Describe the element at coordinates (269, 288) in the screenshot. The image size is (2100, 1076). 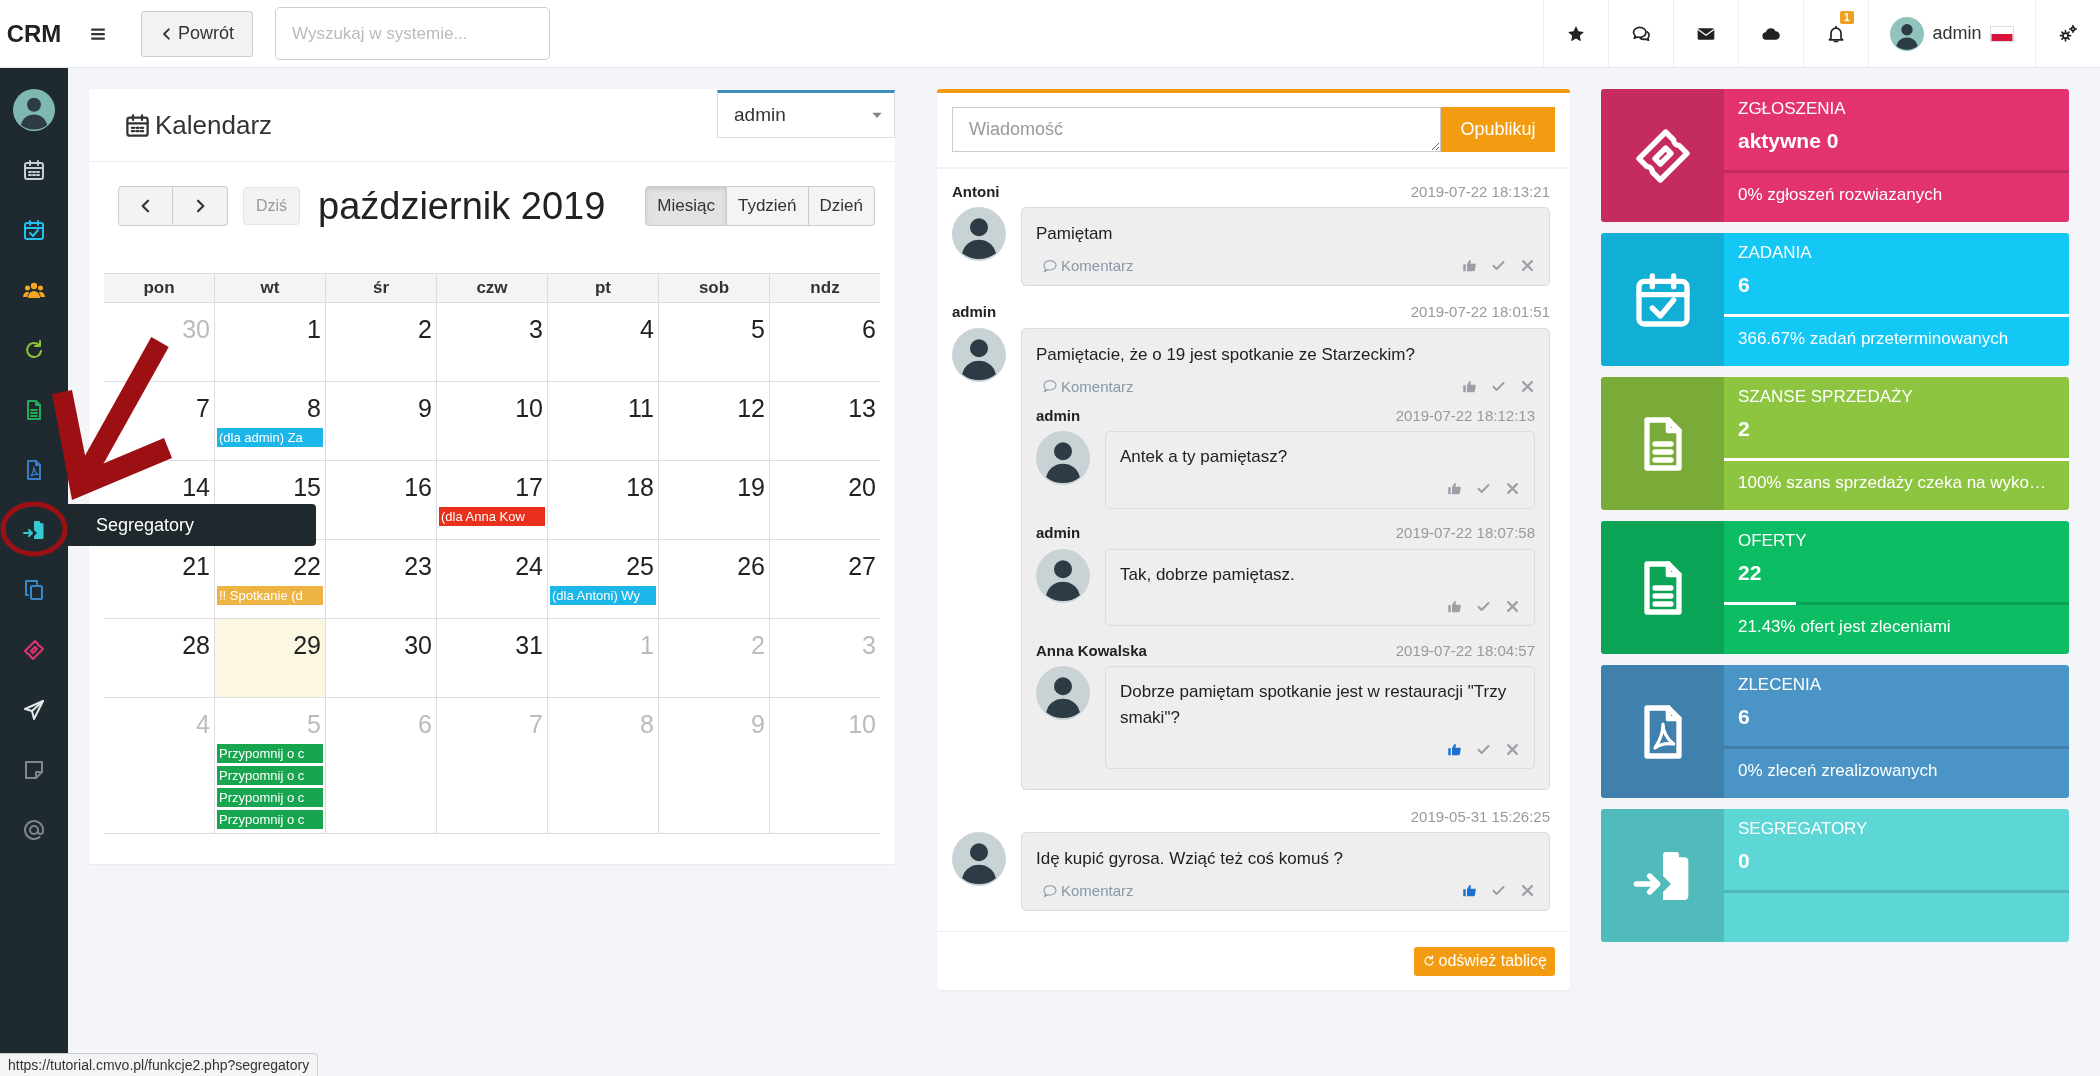
I see `weekday-header: wt` at that location.